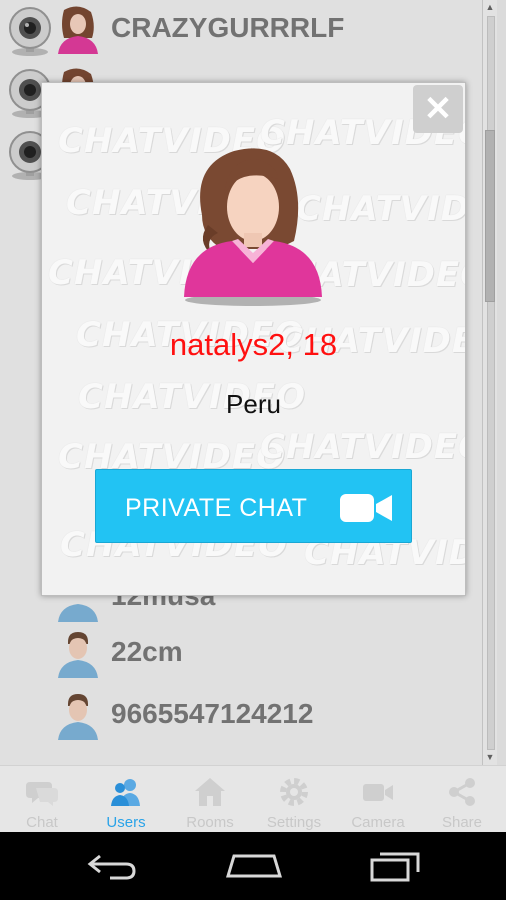 Image resolution: width=506 pixels, height=900 pixels. I want to click on tab-rooms: Rooms, so click(210, 799).